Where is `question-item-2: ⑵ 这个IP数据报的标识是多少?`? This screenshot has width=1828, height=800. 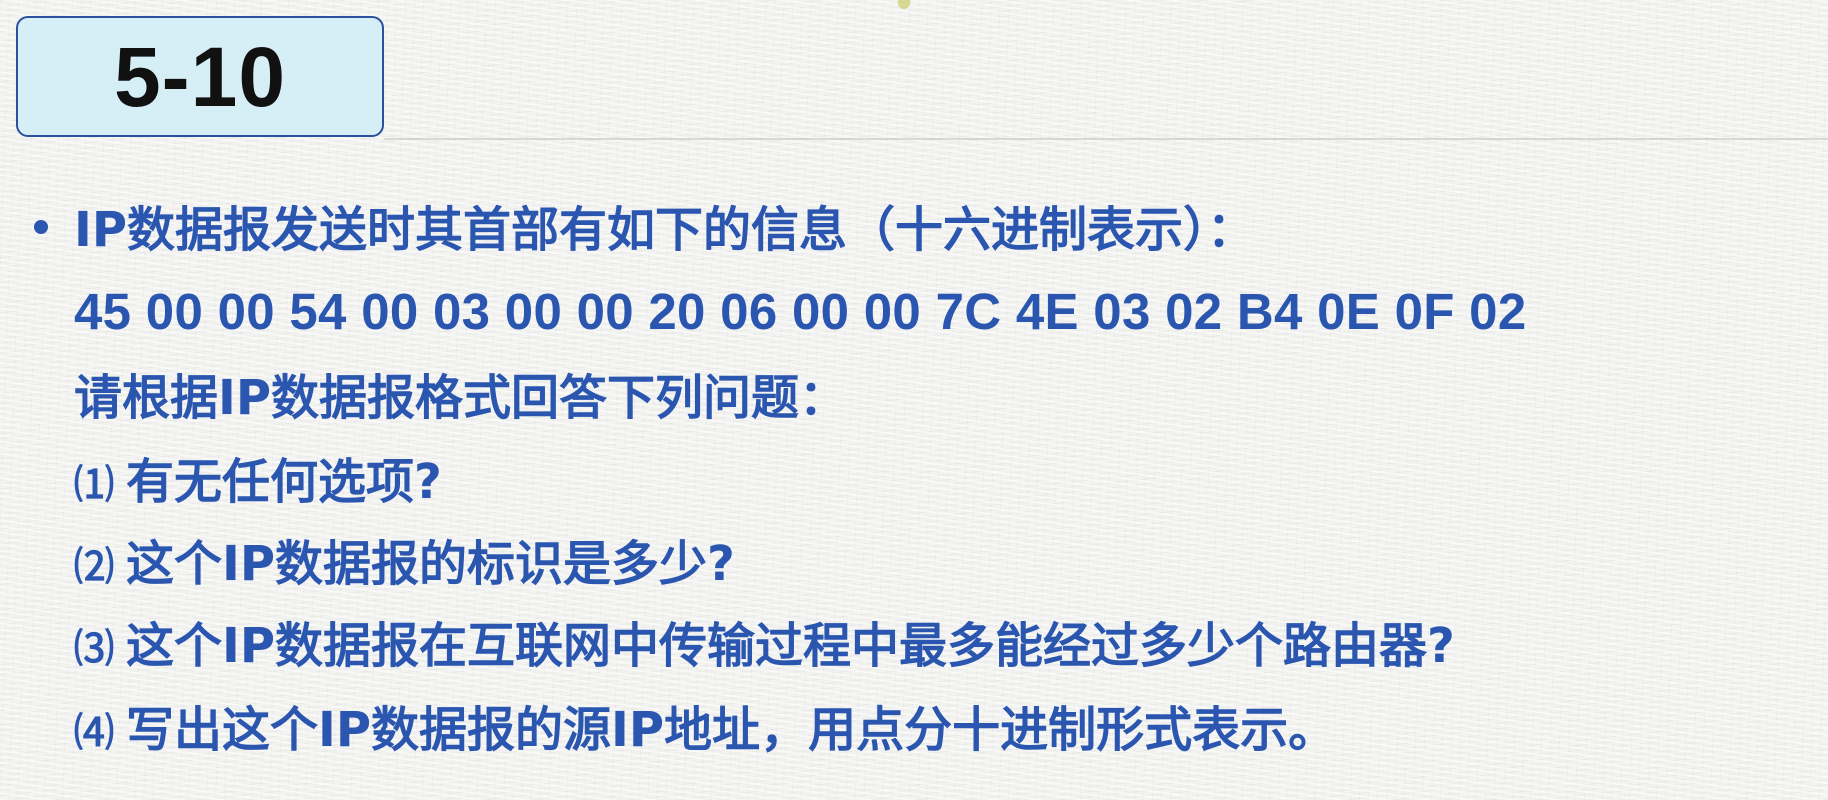 question-item-2: ⑵ 这个IP数据报的标识是多少? is located at coordinates (404, 565).